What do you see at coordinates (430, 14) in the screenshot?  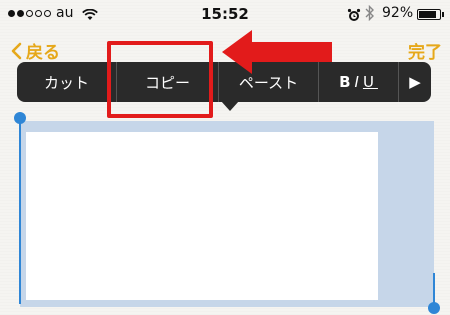 I see `battery-icon` at bounding box center [430, 14].